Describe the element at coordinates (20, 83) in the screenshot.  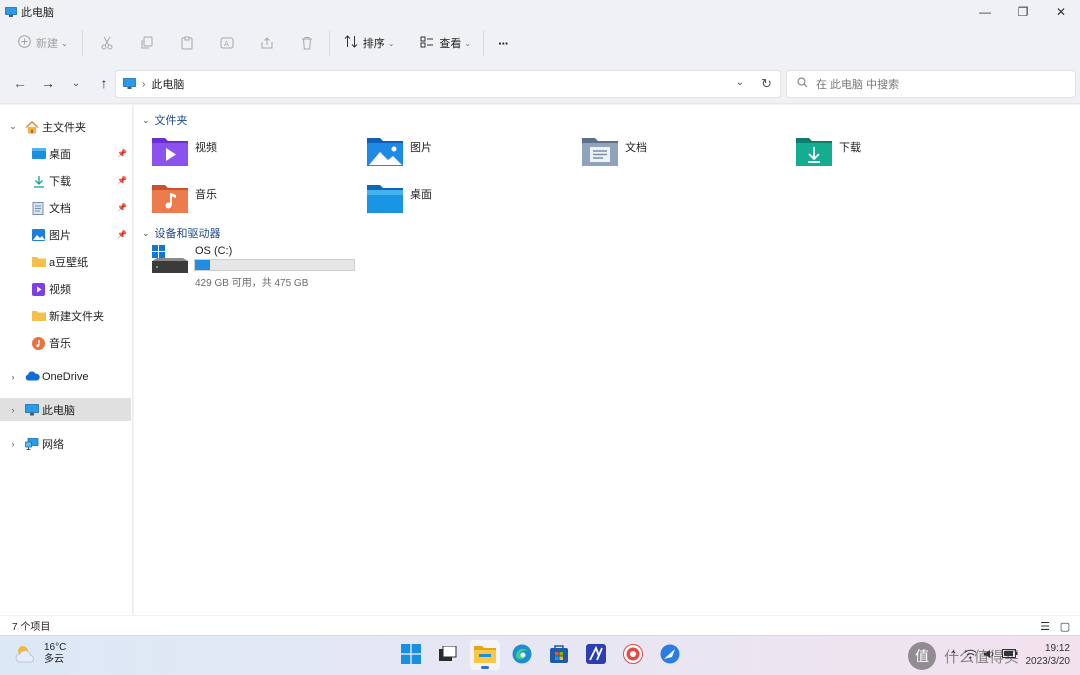
I see `back-arrow-icon: ←` at that location.